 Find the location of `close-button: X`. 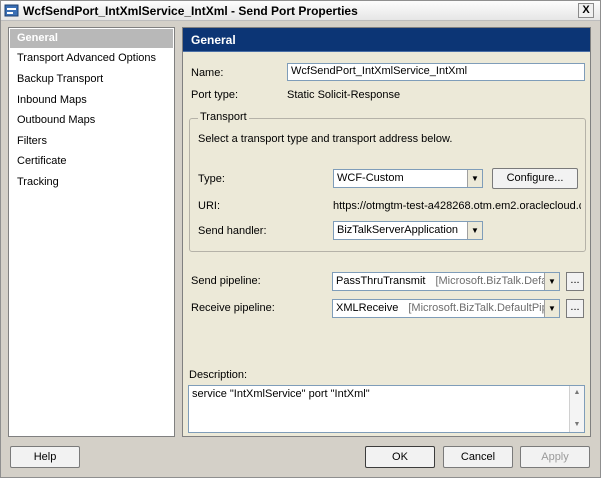

close-button: X is located at coordinates (586, 10).